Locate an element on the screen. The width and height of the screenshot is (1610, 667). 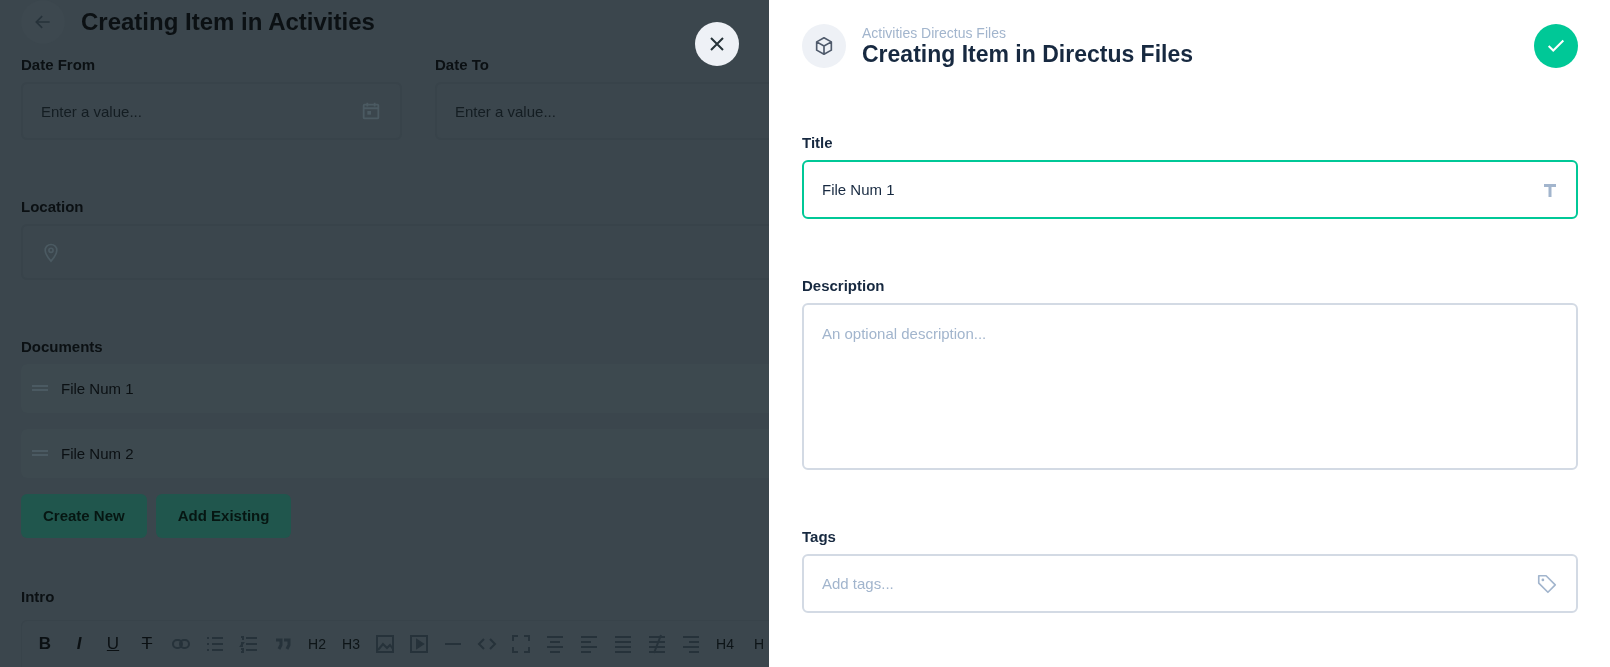
toolbar-button: I is located at coordinates (79, 643).